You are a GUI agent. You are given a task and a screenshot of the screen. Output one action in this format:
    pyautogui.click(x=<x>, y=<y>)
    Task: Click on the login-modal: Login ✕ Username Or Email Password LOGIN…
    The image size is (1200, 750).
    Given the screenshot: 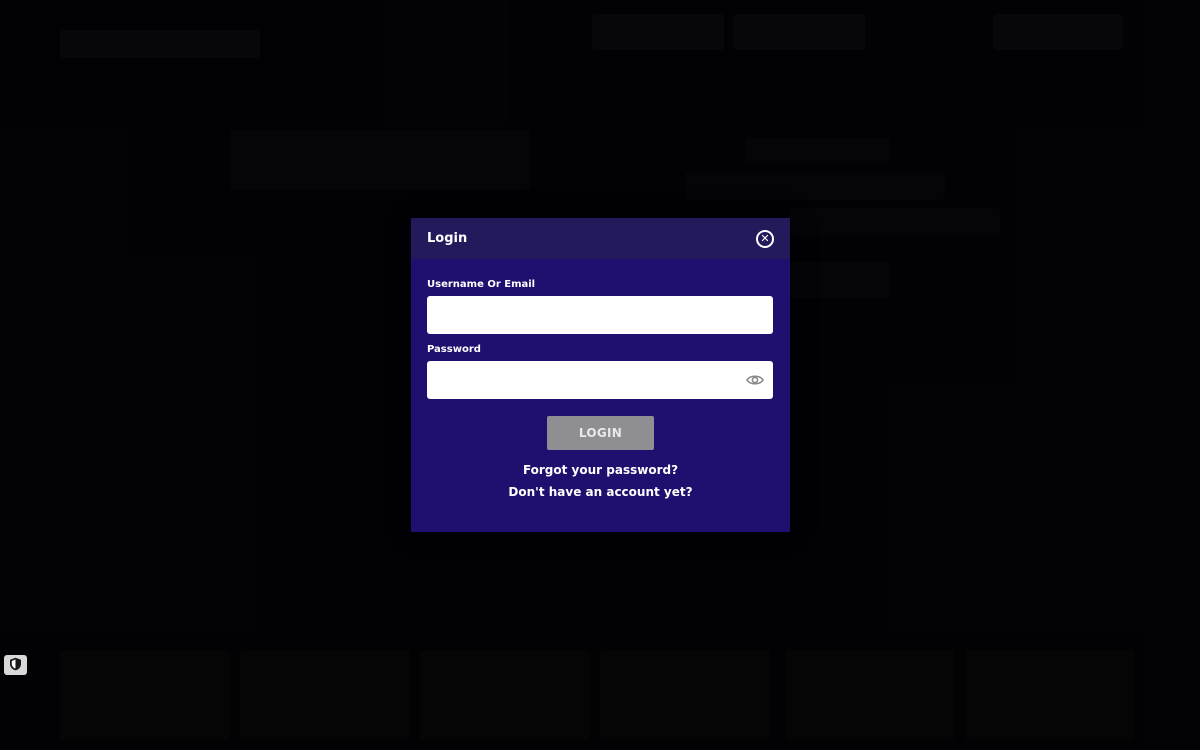 What is the action you would take?
    pyautogui.click(x=600, y=375)
    